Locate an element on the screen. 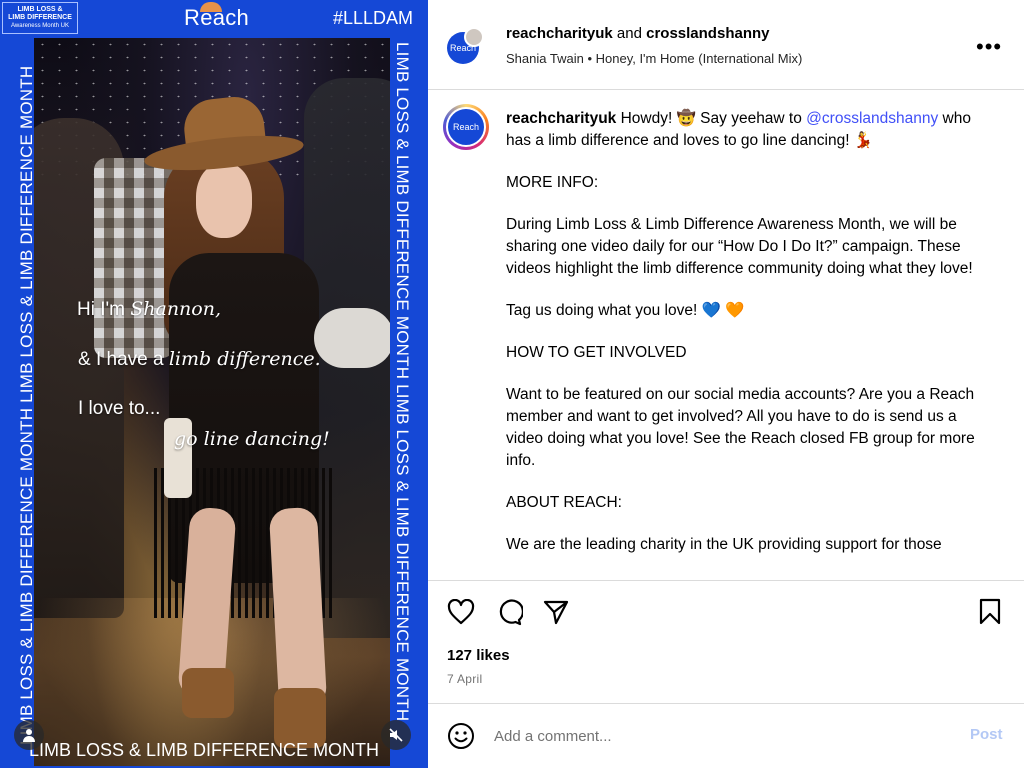 This screenshot has width=1024, height=768. muted-speaker-icon is located at coordinates (396, 735).